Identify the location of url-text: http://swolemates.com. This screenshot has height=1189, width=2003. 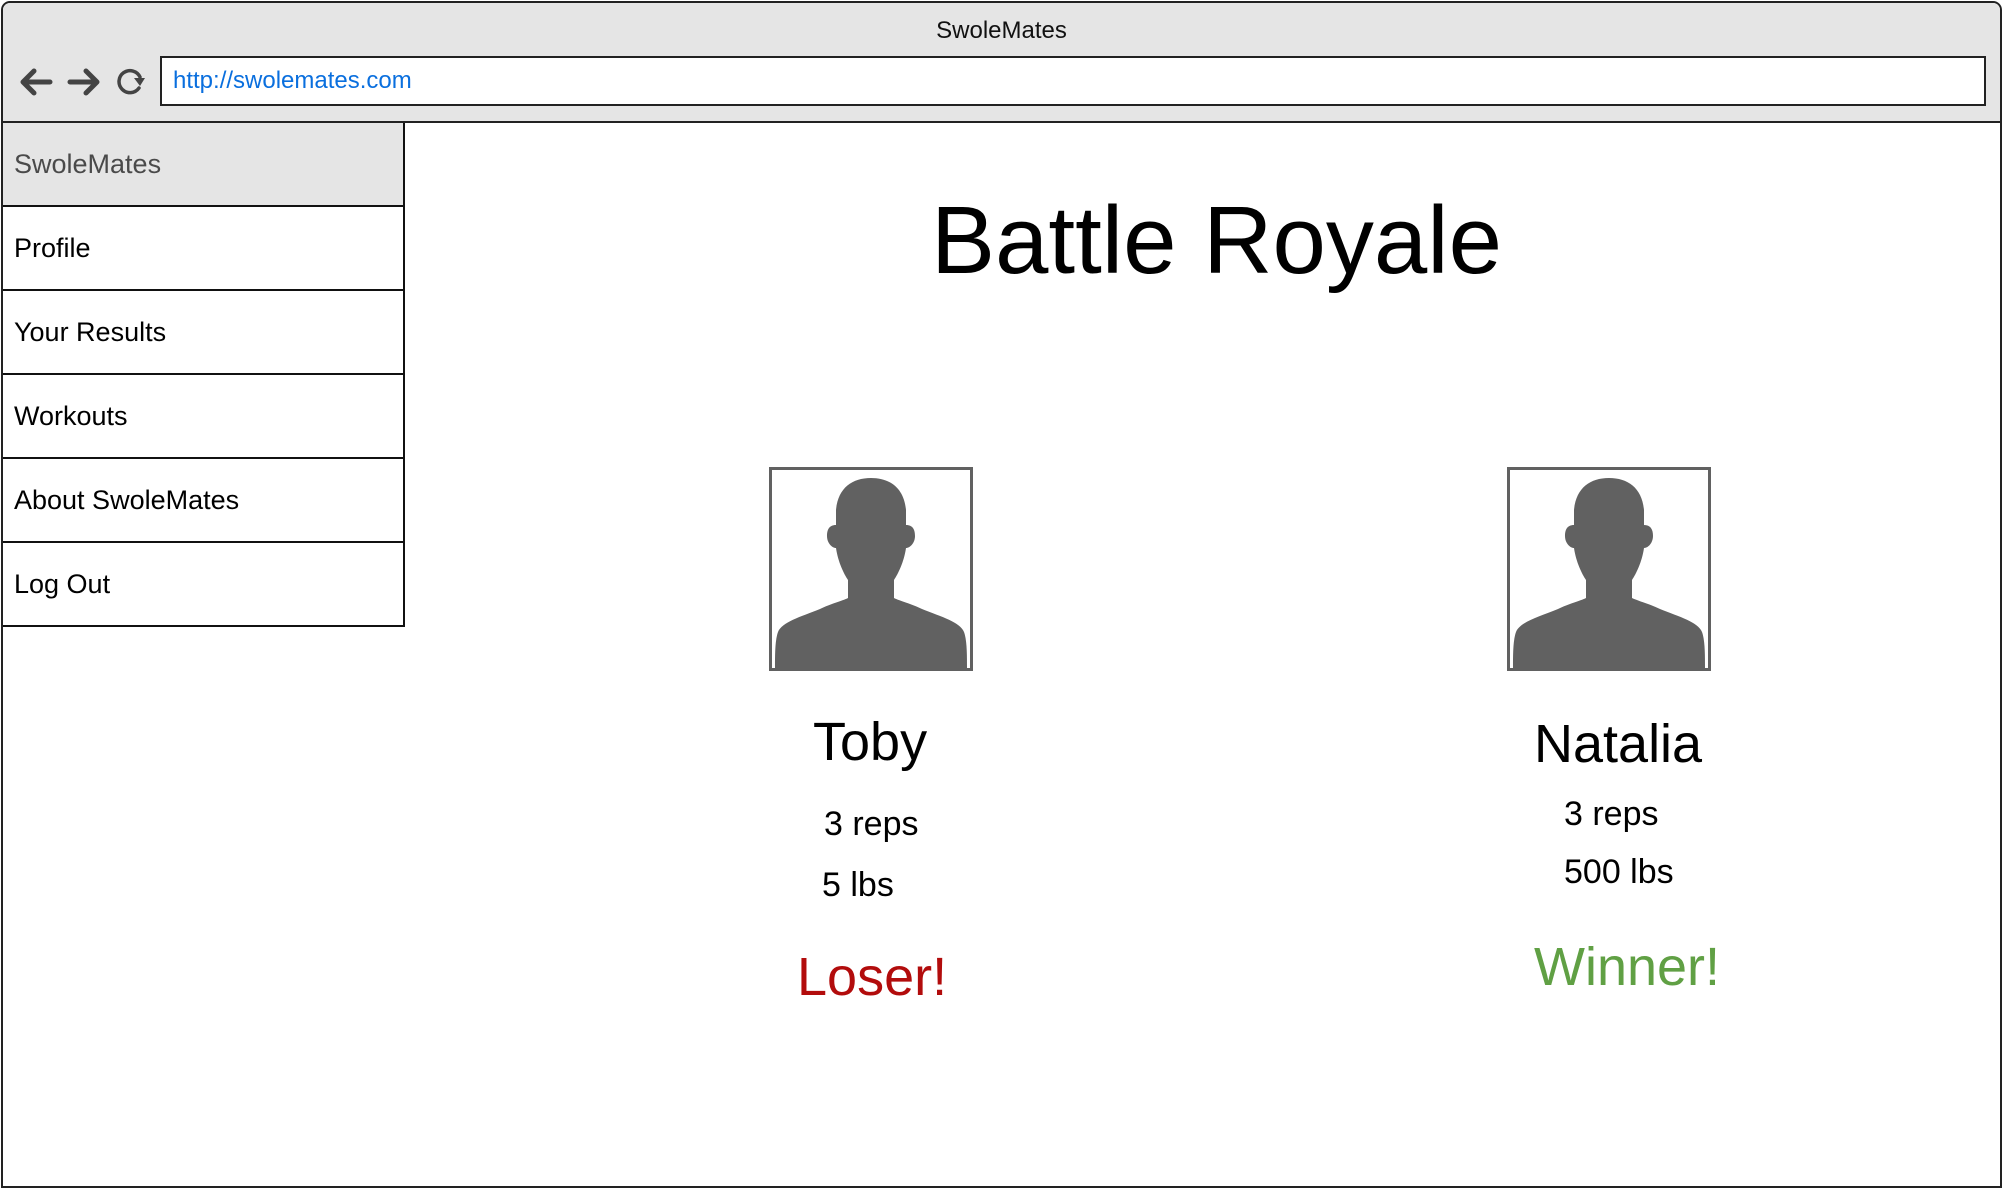
(292, 80).